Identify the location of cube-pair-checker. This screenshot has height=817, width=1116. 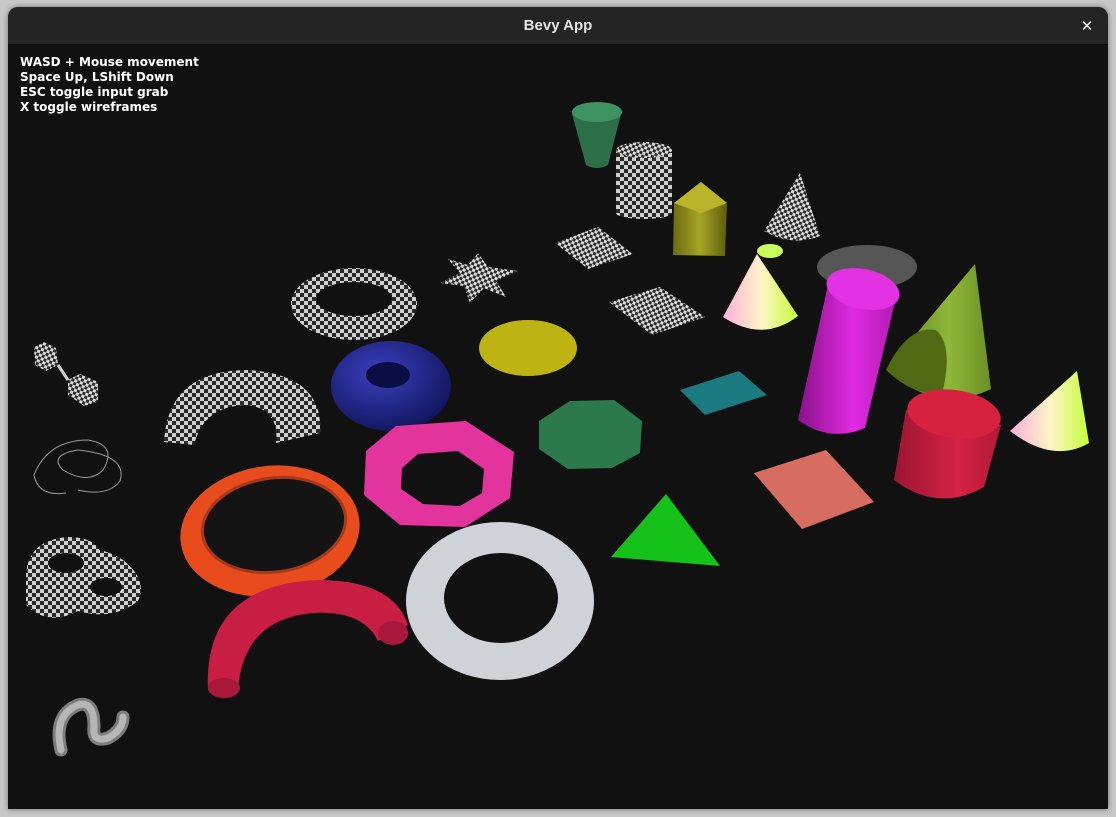
(66, 374).